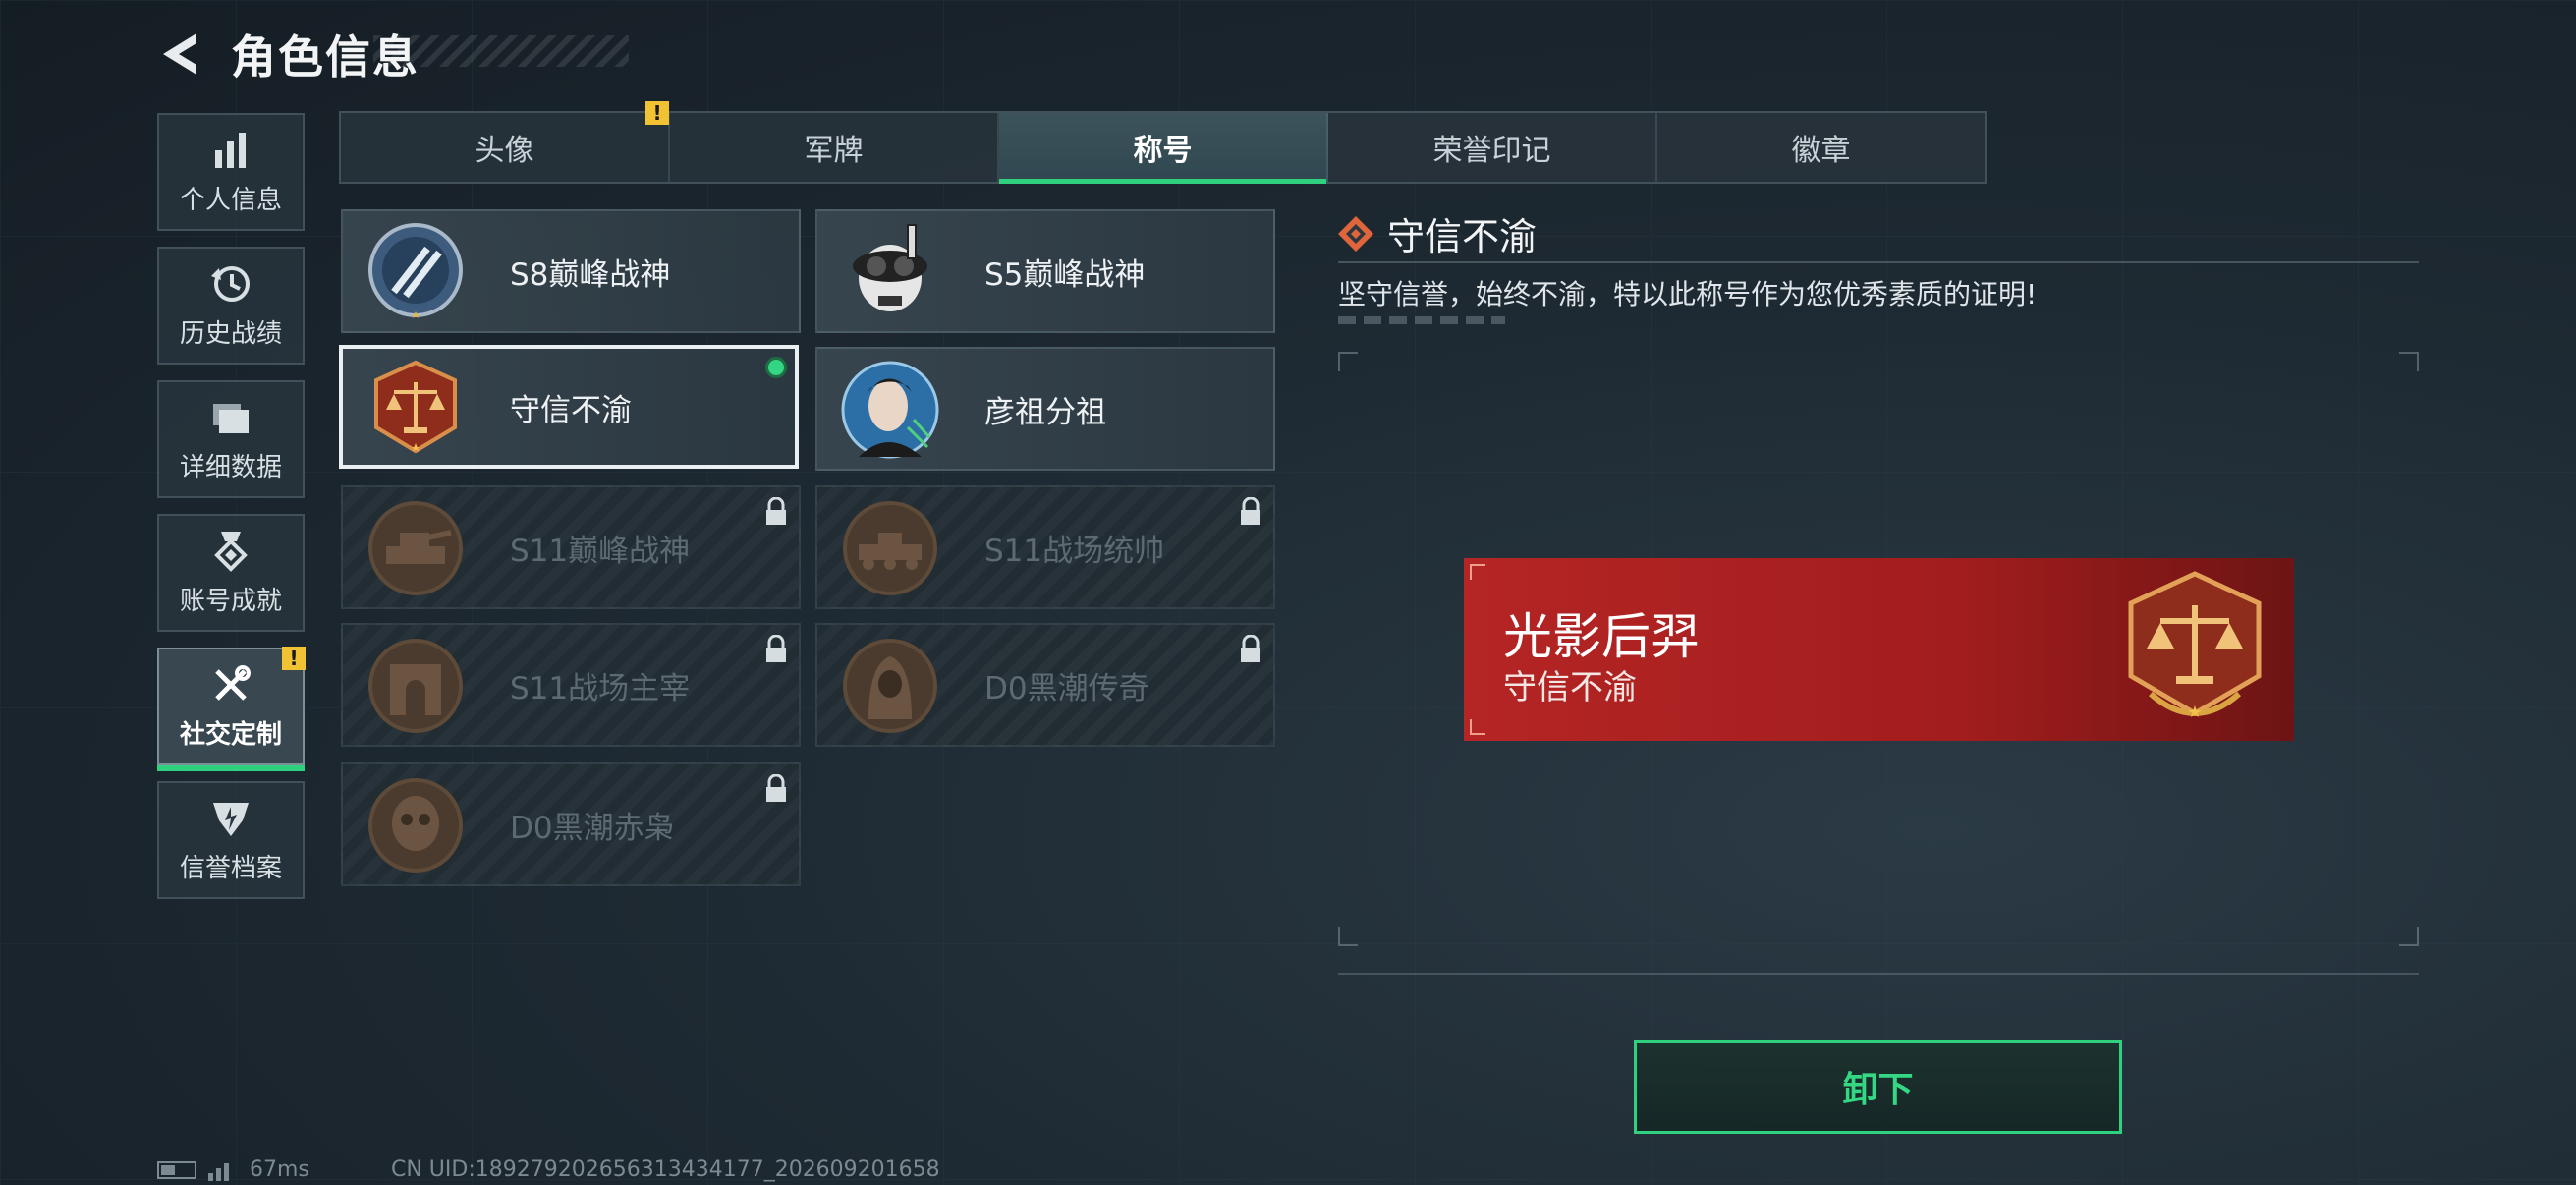  I want to click on diver-skull-emblem-icon, so click(890, 267).